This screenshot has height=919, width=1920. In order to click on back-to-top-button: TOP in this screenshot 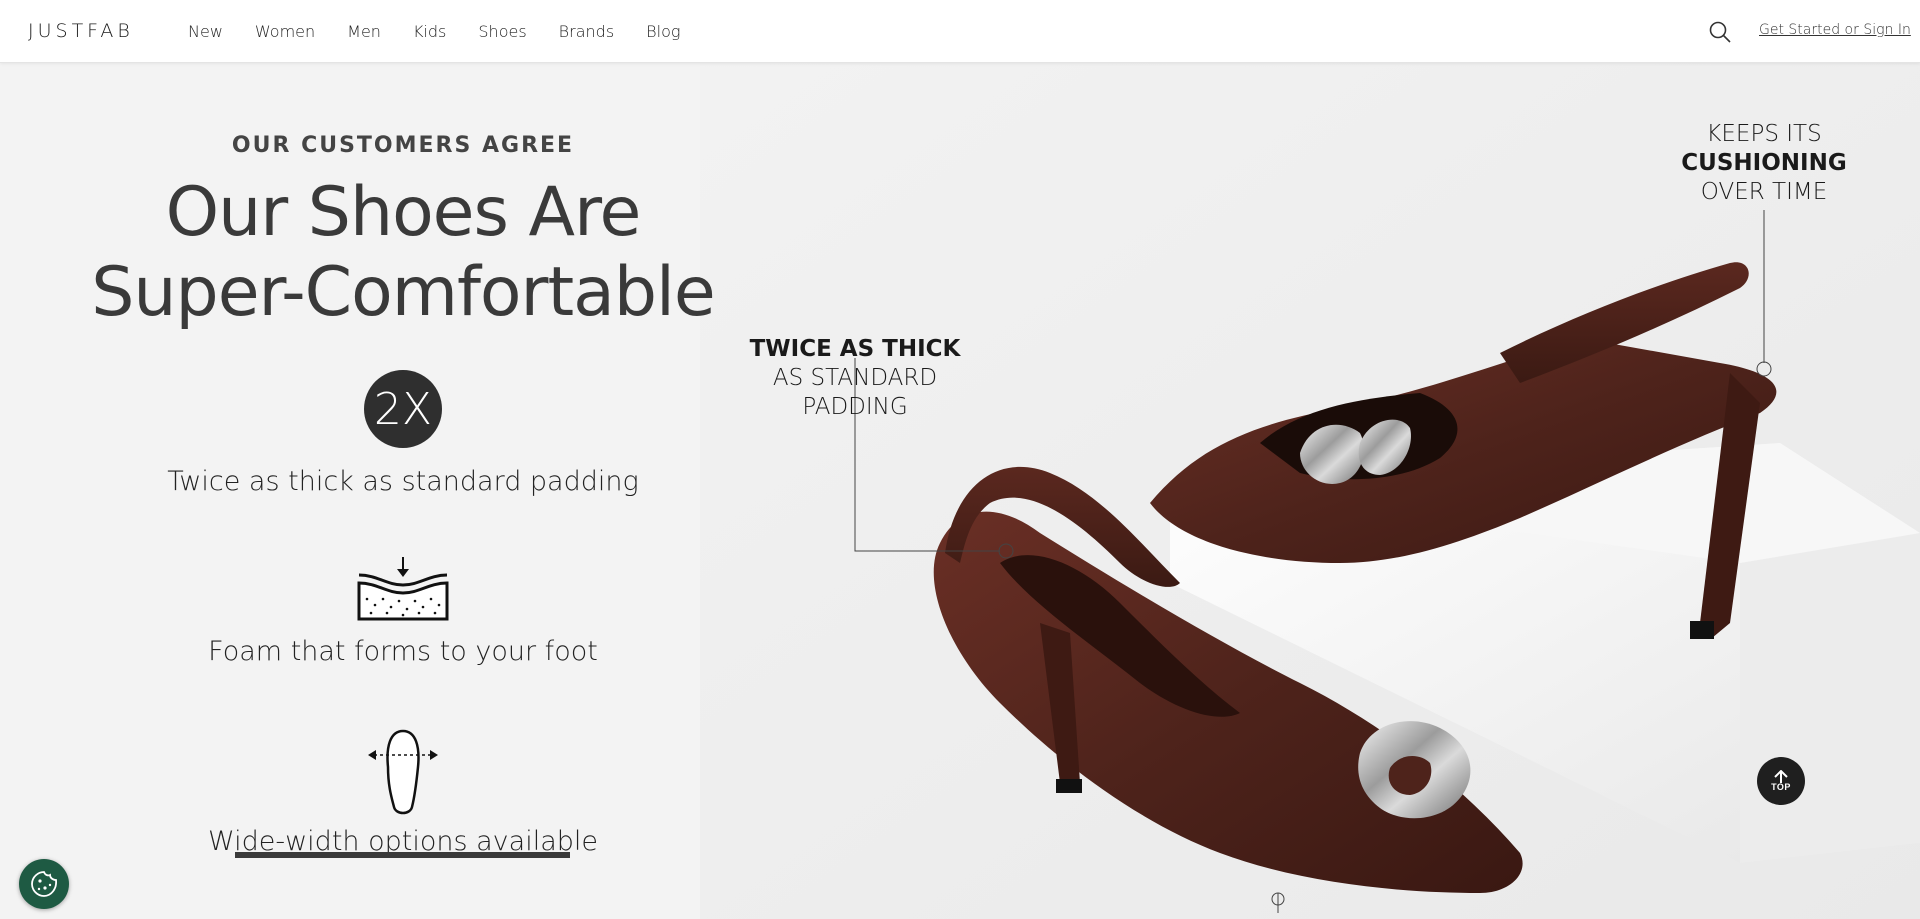, I will do `click(1781, 781)`.